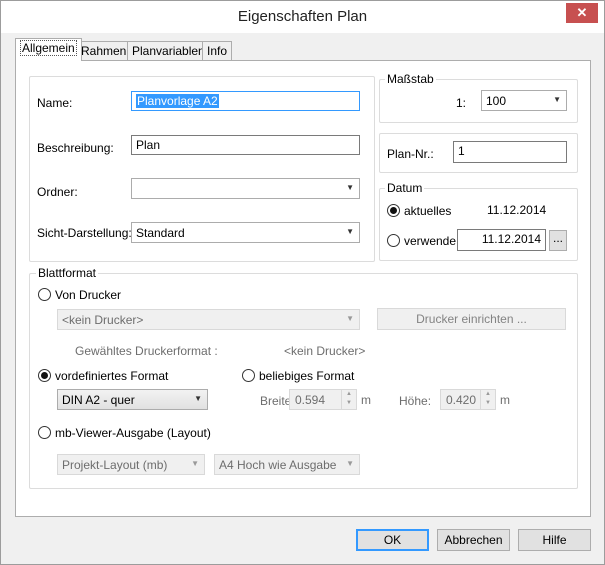  I want to click on gewaehltes-label: Gewähltes Druckerformat :, so click(146, 351).